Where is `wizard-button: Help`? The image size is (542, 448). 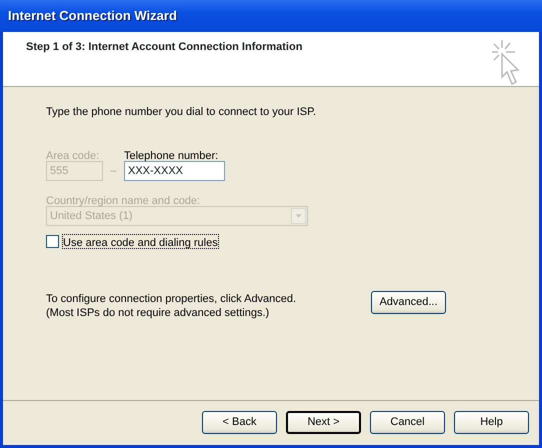
wizard-button: Help is located at coordinates (491, 422).